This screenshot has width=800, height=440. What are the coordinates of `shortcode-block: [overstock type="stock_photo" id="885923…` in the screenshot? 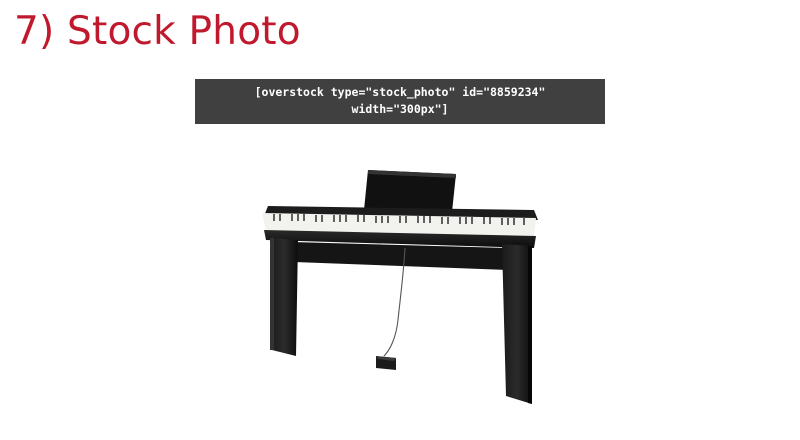 It's located at (400, 101).